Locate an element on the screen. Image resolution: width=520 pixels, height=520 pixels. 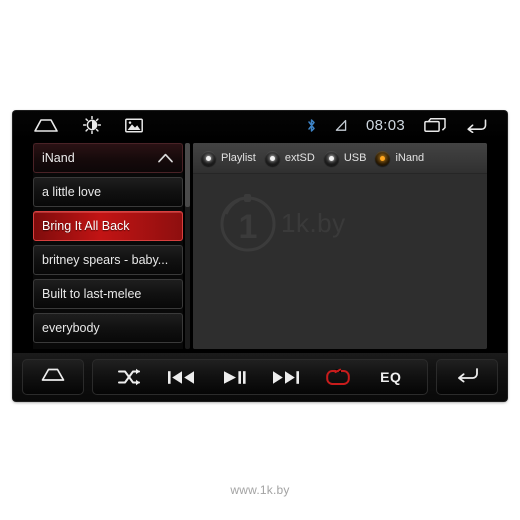
list-item: everybody is located at coordinates (108, 328).